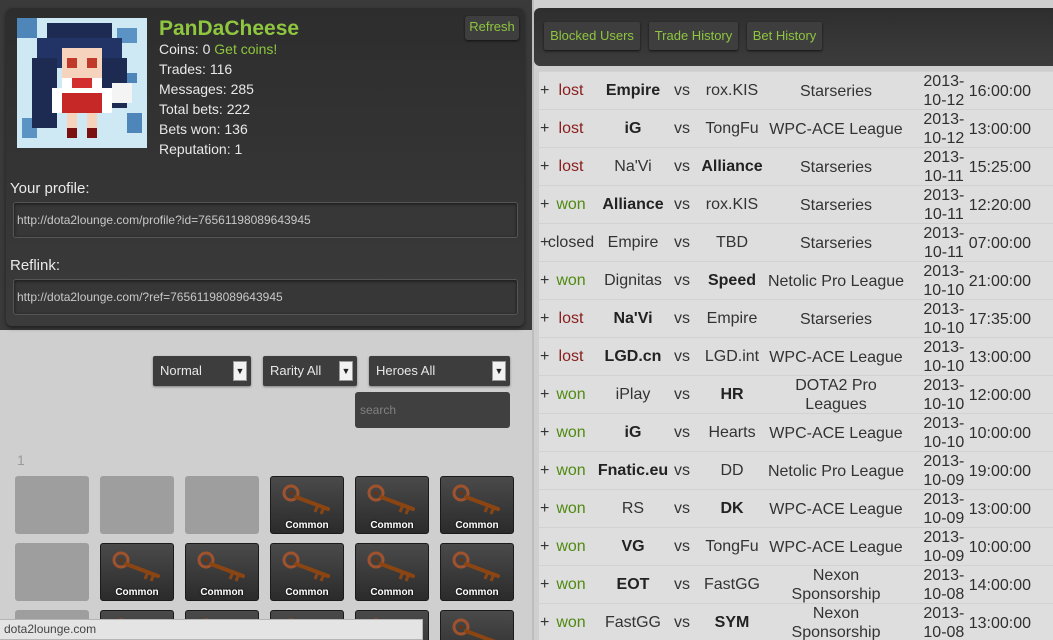 This screenshot has width=1053, height=640. What do you see at coordinates (944, 433) in the screenshot?
I see `match-date: 2013-10-10` at bounding box center [944, 433].